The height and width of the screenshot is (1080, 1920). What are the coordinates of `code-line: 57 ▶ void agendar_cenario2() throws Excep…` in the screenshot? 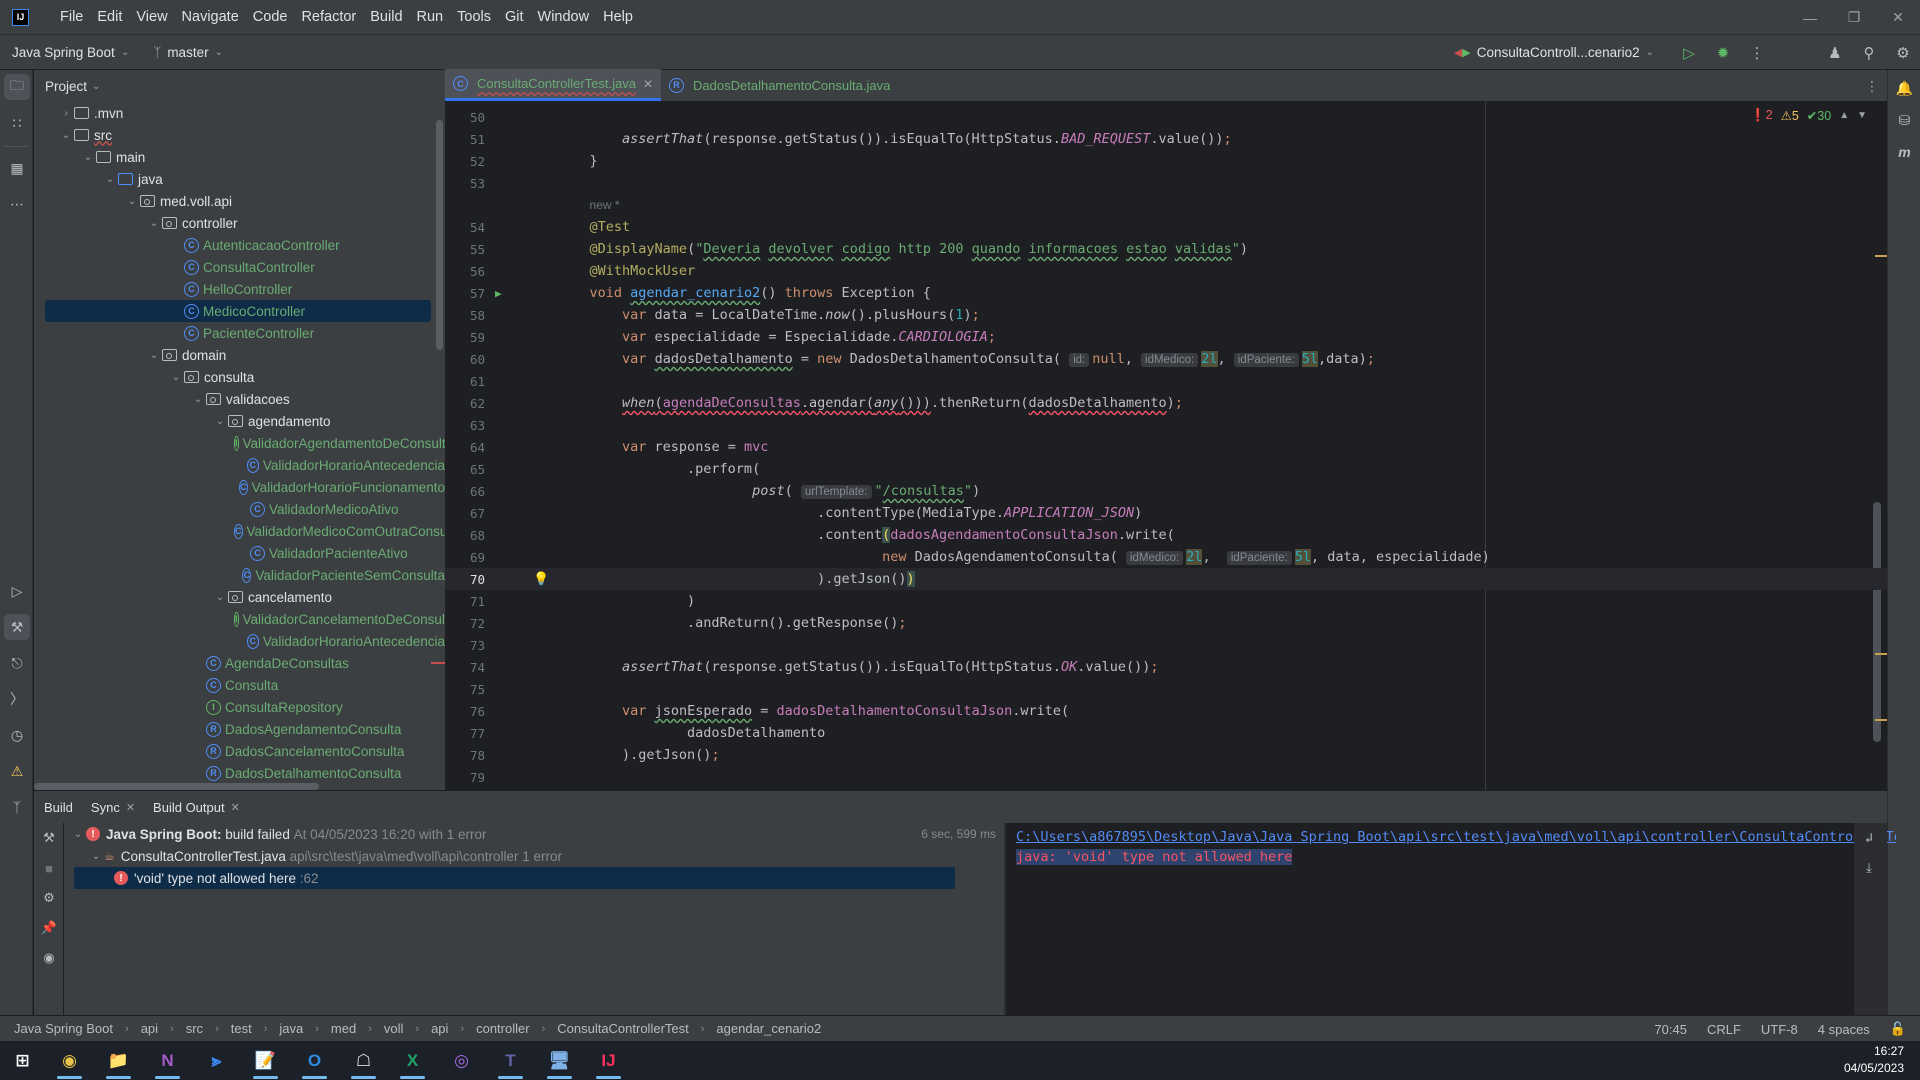 It's located at (1166, 293).